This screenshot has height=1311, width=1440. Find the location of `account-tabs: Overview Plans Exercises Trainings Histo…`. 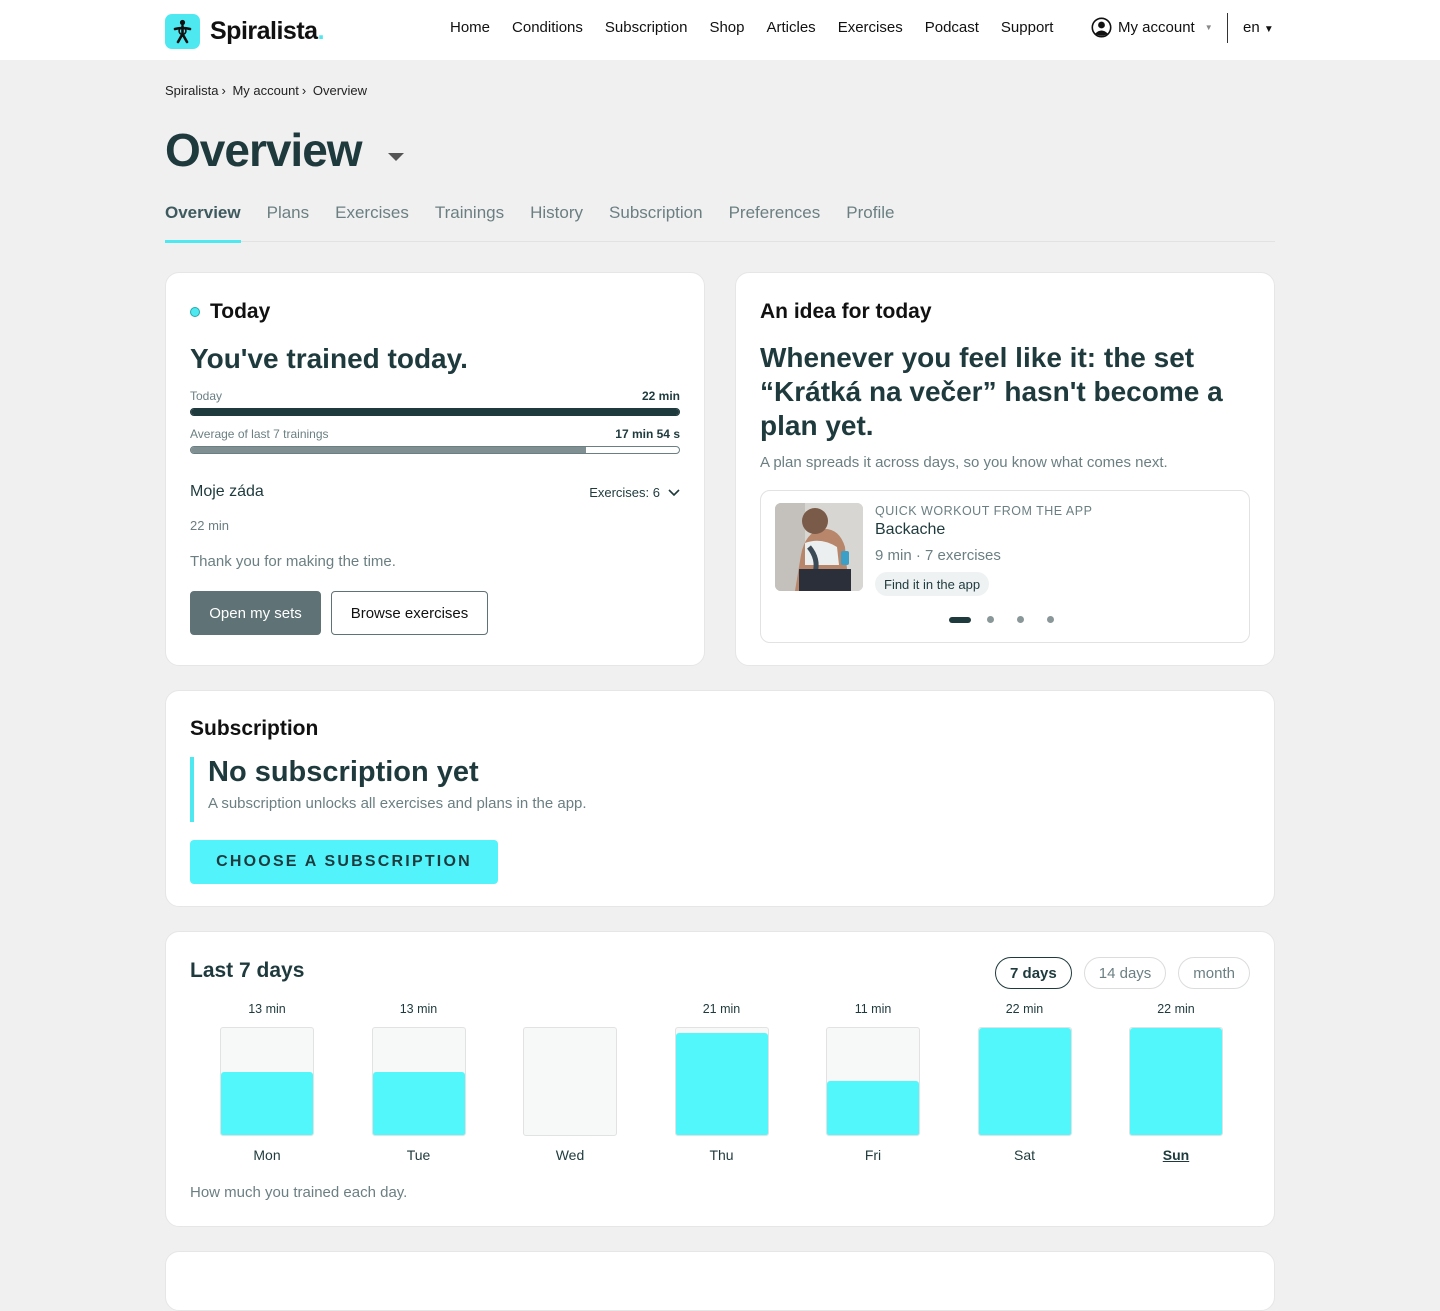

account-tabs: Overview Plans Exercises Trainings Histo… is located at coordinates (720, 223).